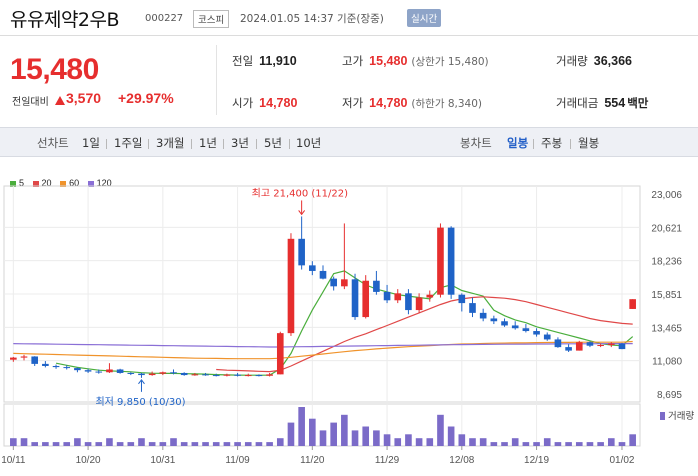 The image size is (698, 476). I want to click on high-annotation: 최고 21,400 (11/22), so click(300, 193).